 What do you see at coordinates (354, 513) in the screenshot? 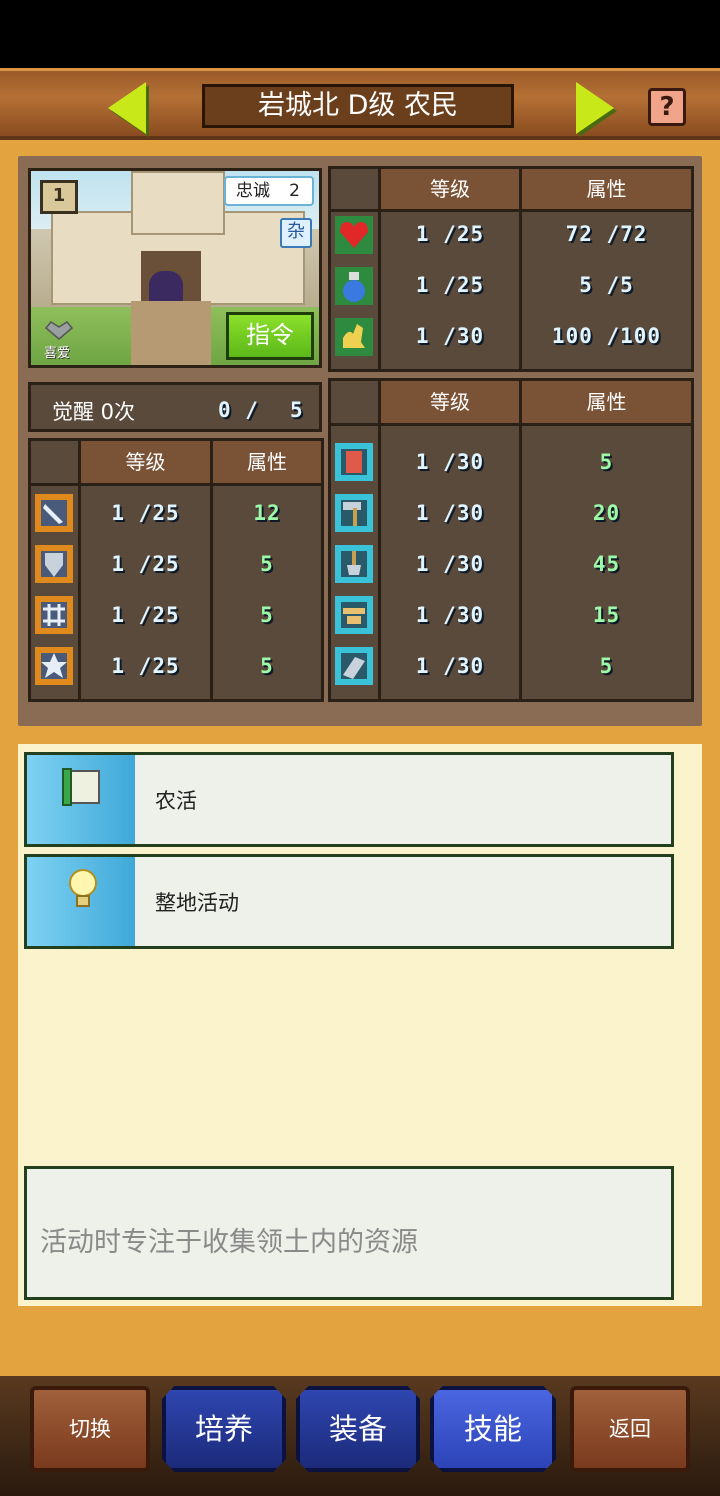
I see `hammer-icon` at bounding box center [354, 513].